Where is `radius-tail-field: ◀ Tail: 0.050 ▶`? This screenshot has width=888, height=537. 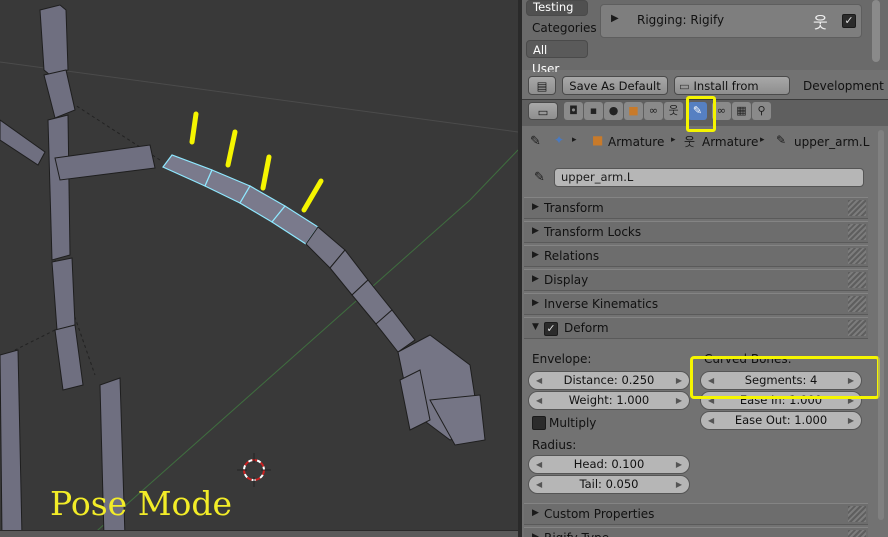
radius-tail-field: ◀ Tail: 0.050 ▶ is located at coordinates (609, 484).